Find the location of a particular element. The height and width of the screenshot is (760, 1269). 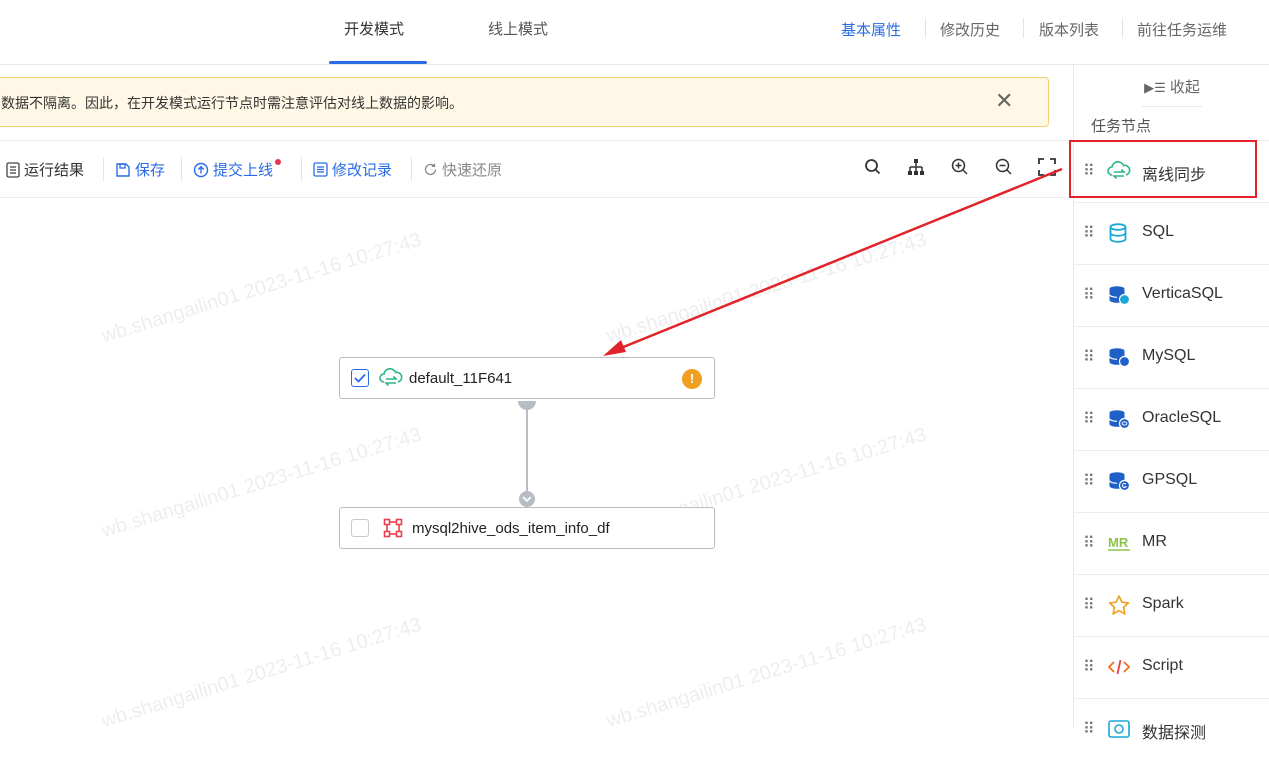

task-item-offline-sync: ⠿ 离线同步 is located at coordinates (1171, 171).